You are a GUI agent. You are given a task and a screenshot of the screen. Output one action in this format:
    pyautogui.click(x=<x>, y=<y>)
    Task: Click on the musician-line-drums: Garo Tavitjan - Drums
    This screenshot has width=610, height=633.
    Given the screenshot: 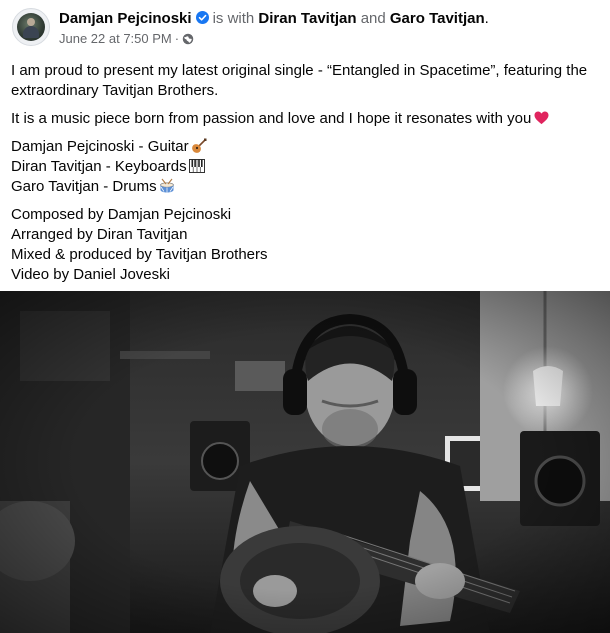 What is the action you would take?
    pyautogui.click(x=306, y=187)
    